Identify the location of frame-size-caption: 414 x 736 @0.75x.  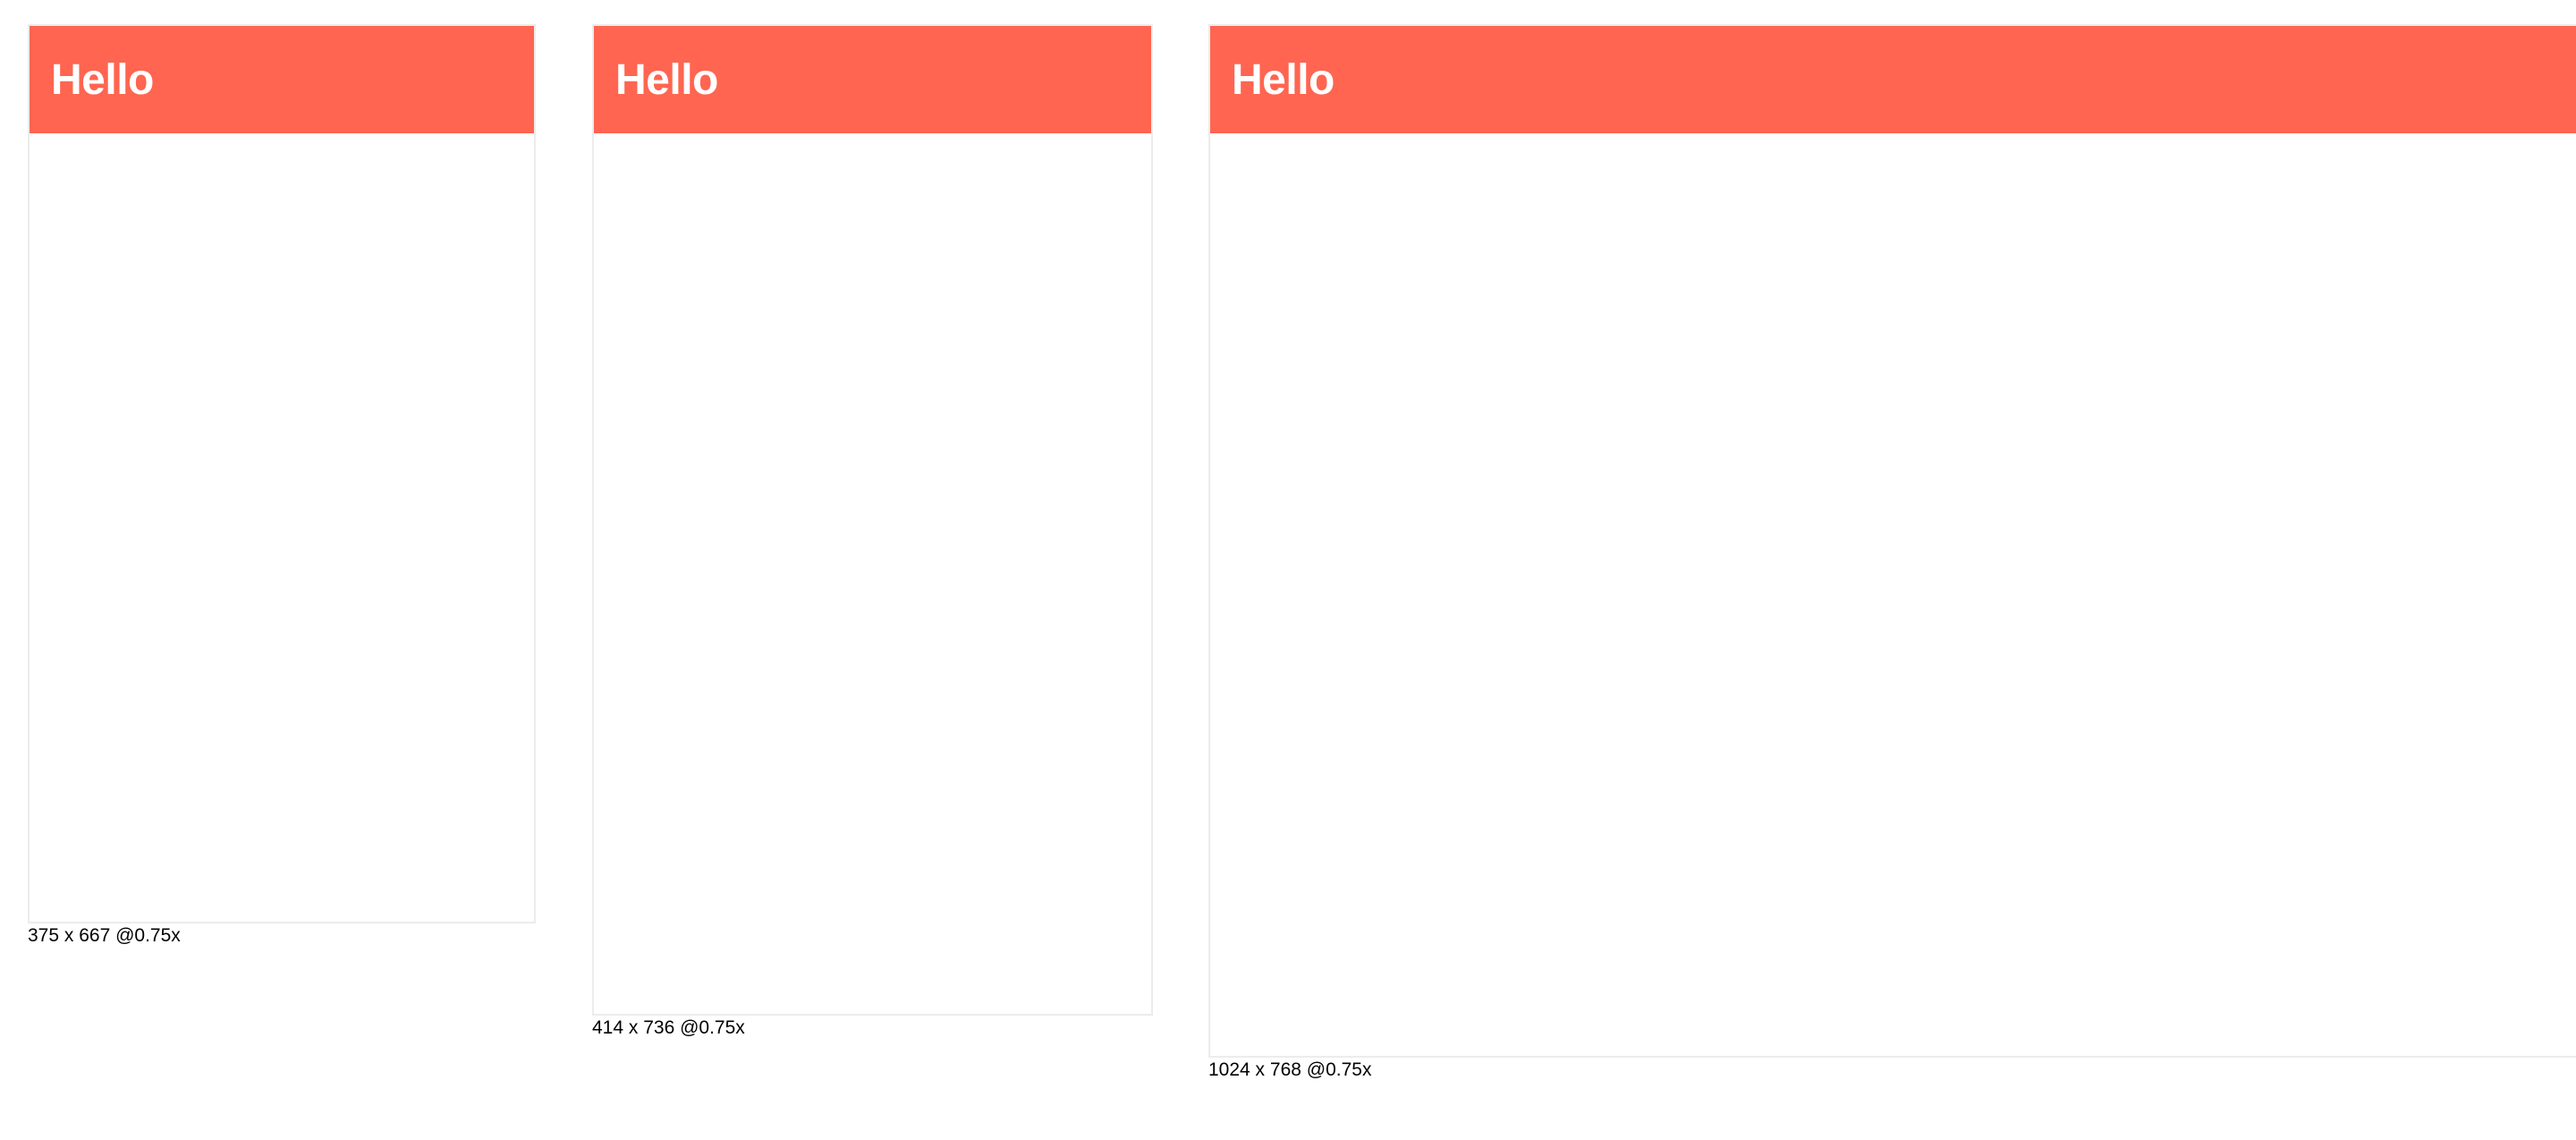
(668, 1027).